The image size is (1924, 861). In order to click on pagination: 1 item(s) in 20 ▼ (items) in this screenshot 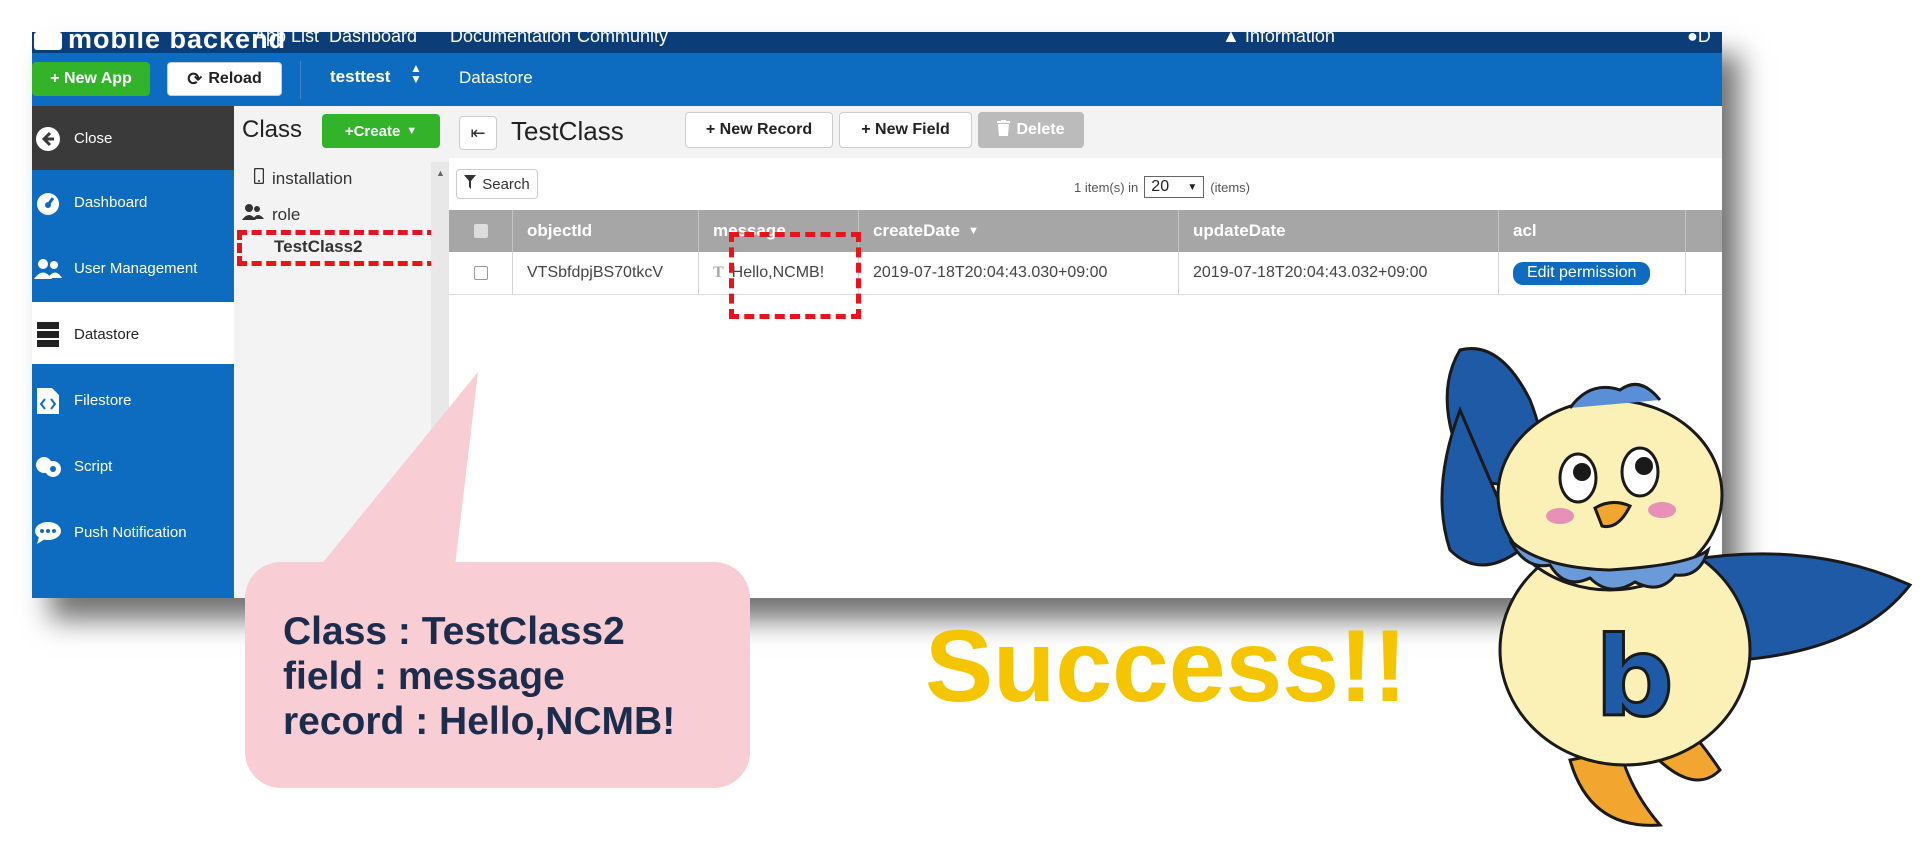, I will do `click(1162, 187)`.